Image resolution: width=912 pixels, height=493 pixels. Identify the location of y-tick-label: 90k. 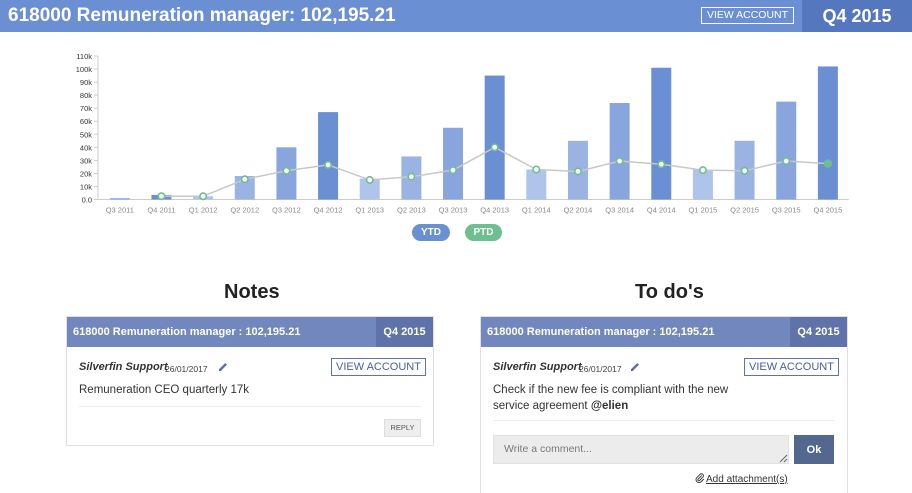
(86, 82).